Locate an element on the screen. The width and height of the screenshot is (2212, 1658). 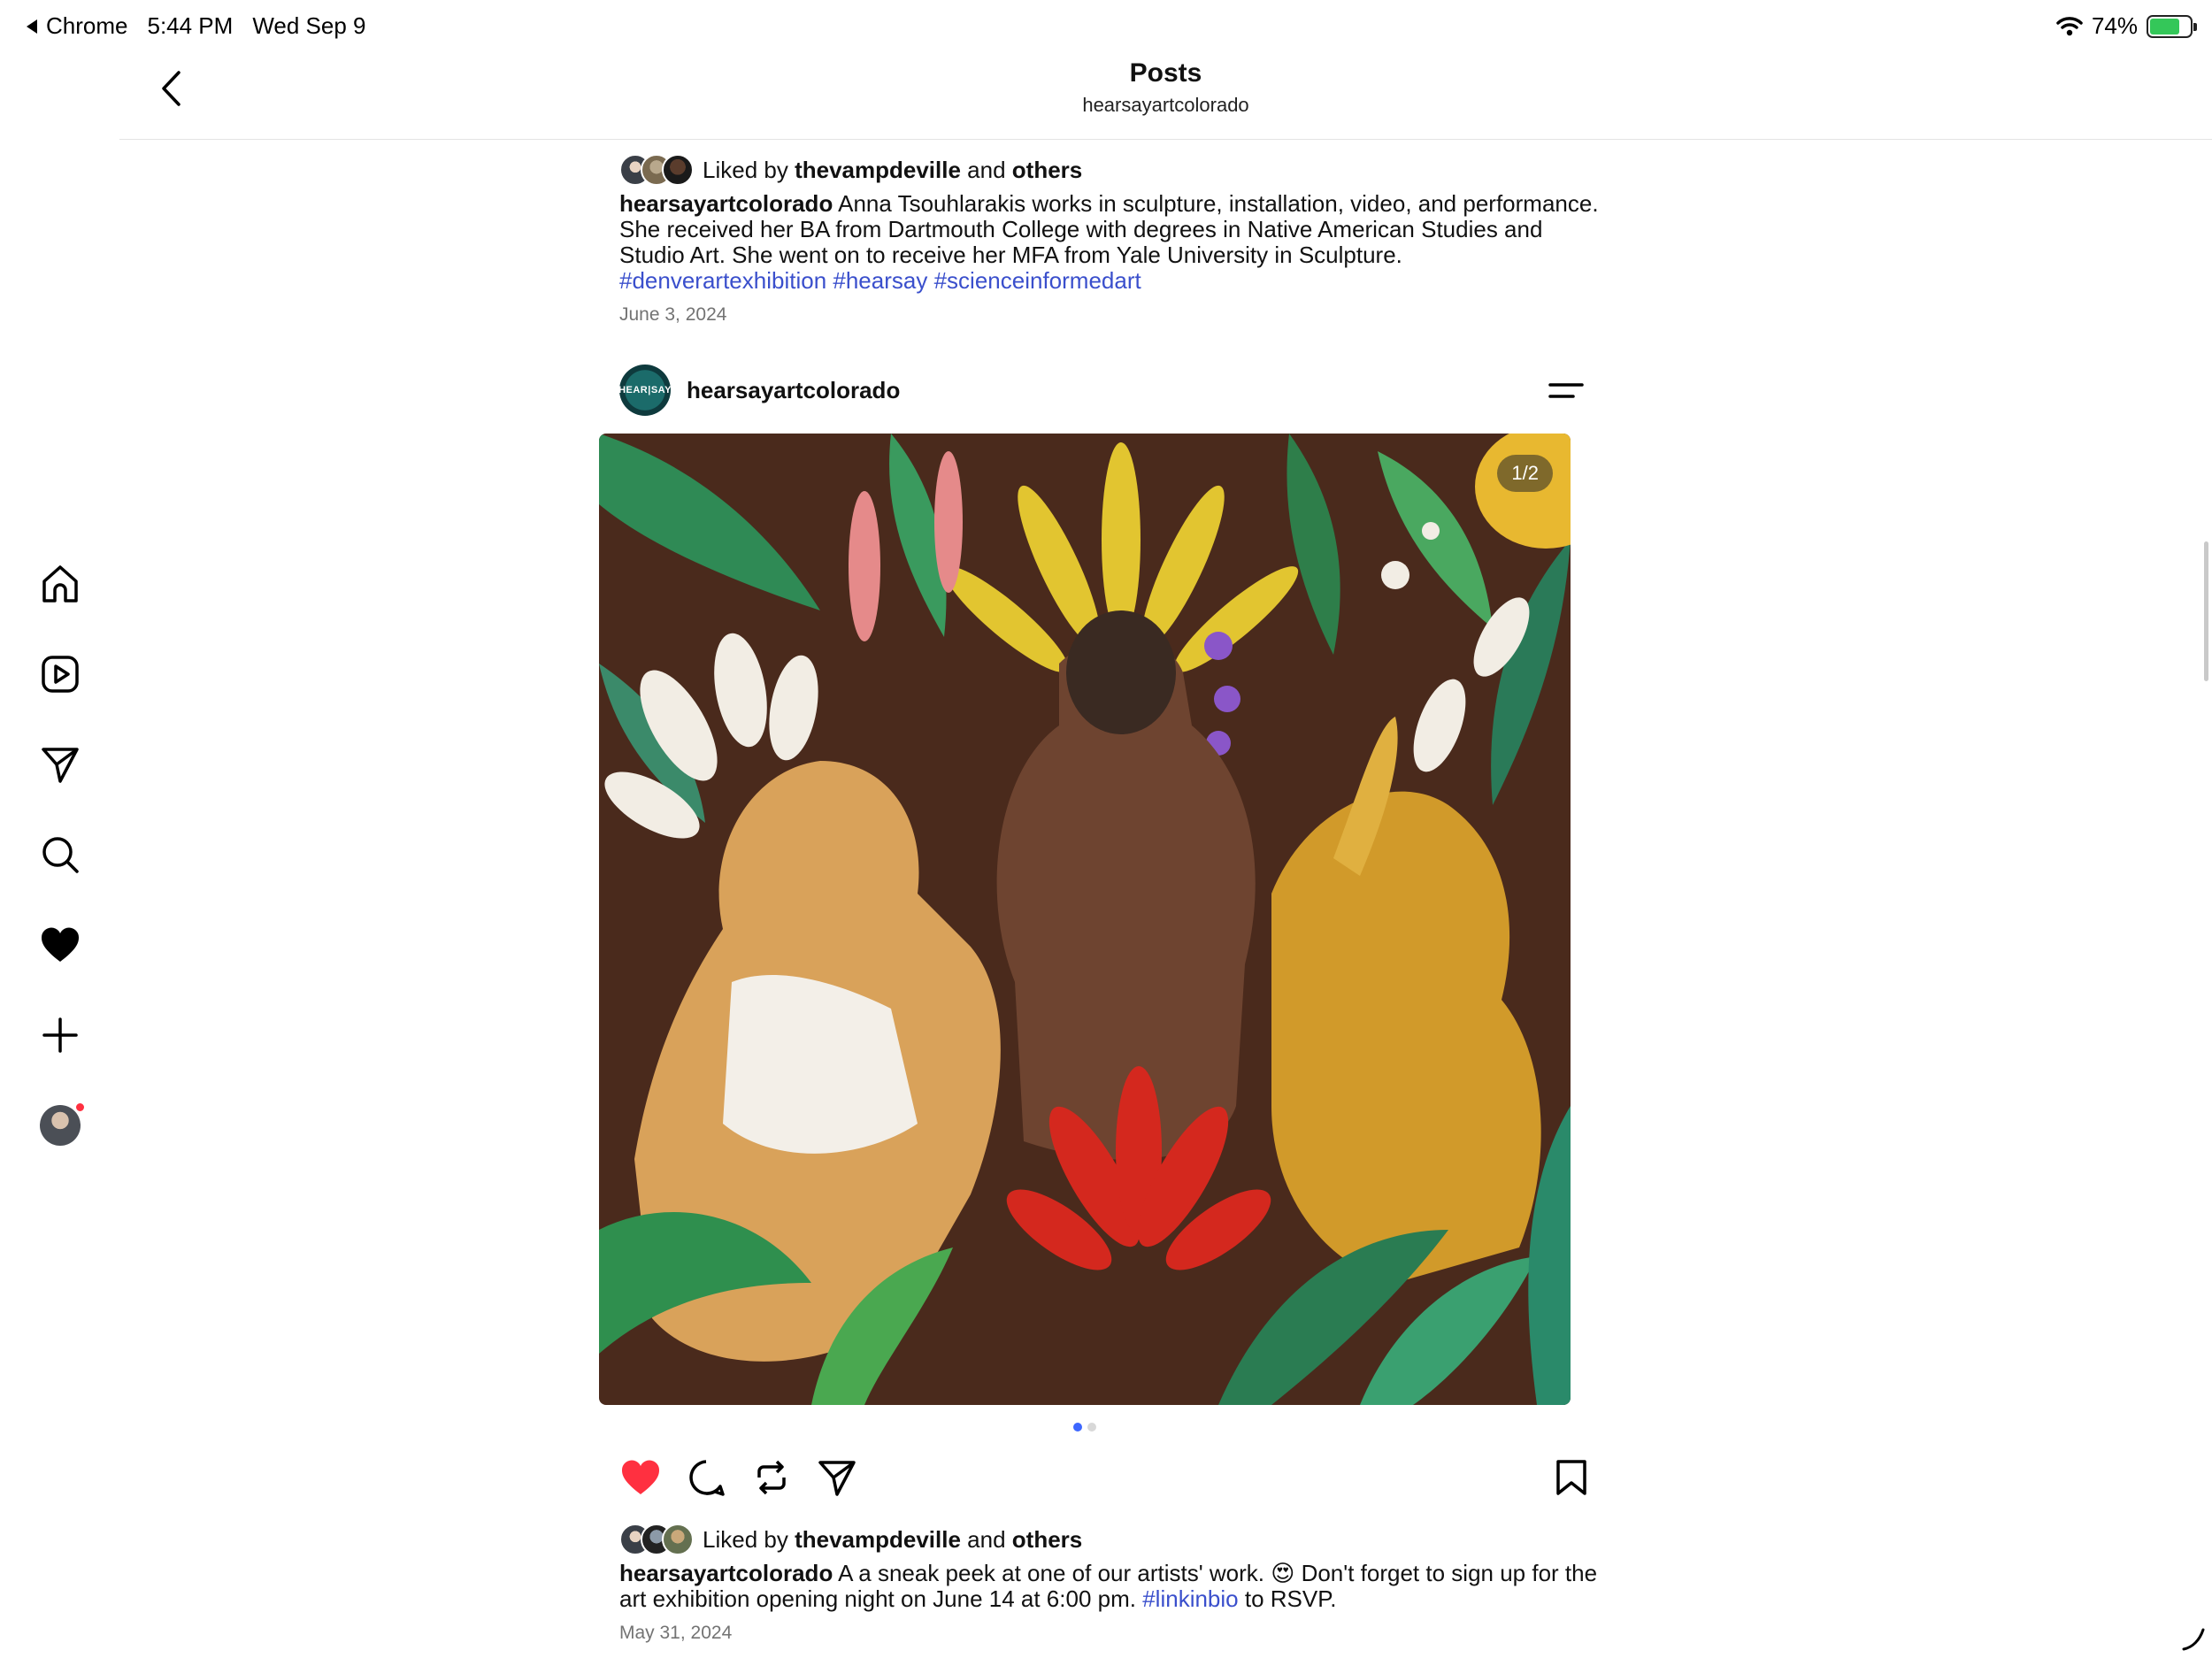
menu-lines-icon is located at coordinates (1566, 390).